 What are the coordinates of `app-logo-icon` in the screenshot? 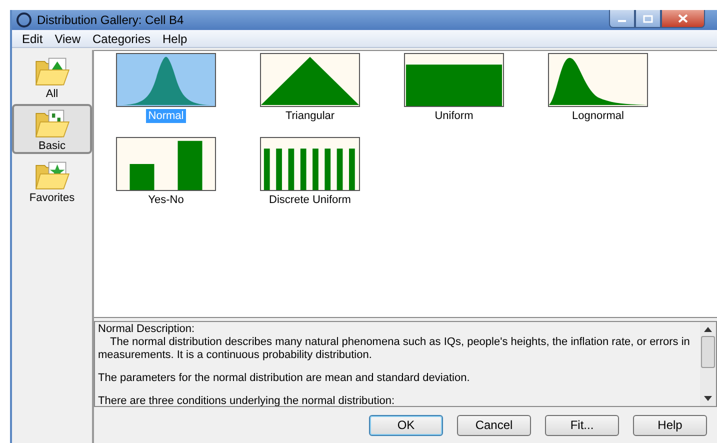 It's located at (24, 20).